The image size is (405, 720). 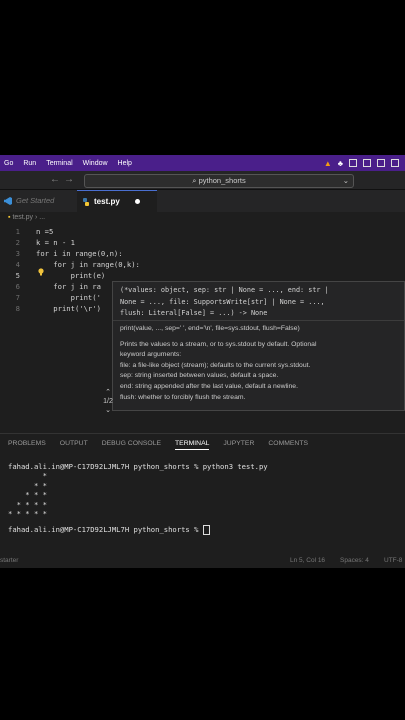 I want to click on unsaved-dot-icon, so click(x=137, y=201).